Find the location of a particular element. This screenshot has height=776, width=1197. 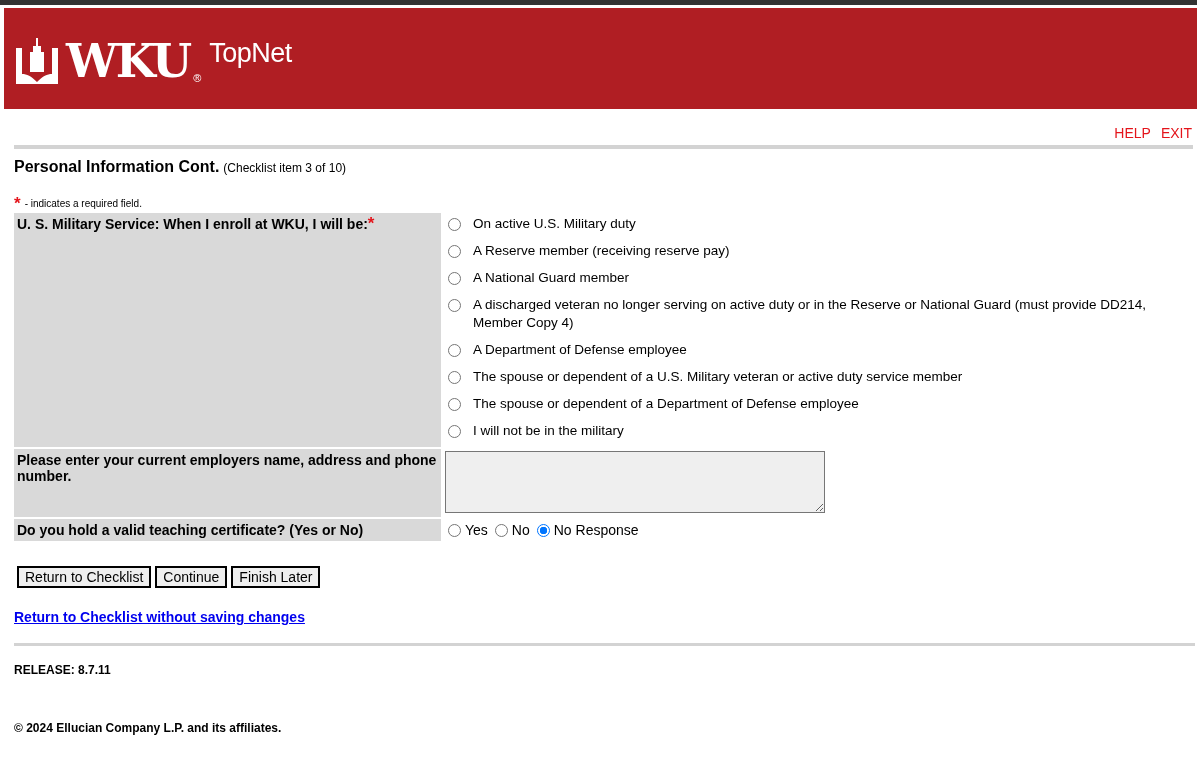

page-subtitle: (Checklist item 3 of 10) is located at coordinates (285, 168).